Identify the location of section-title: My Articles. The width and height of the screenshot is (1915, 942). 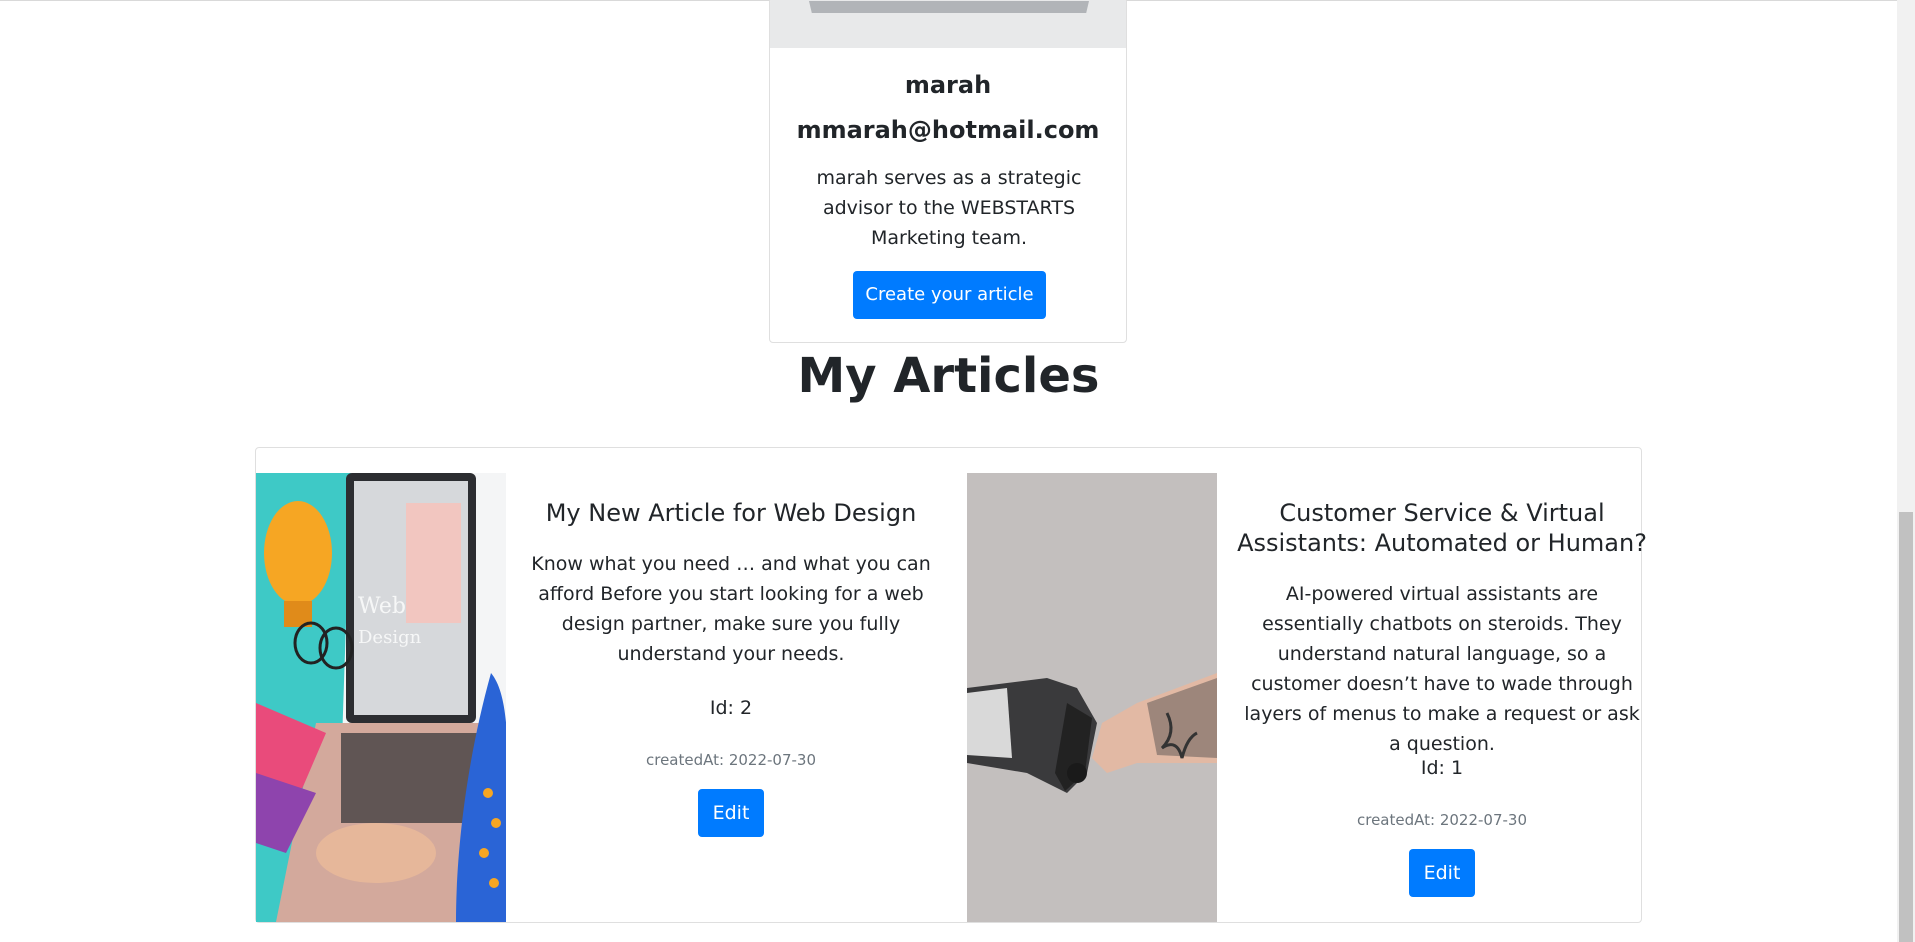
(948, 376).